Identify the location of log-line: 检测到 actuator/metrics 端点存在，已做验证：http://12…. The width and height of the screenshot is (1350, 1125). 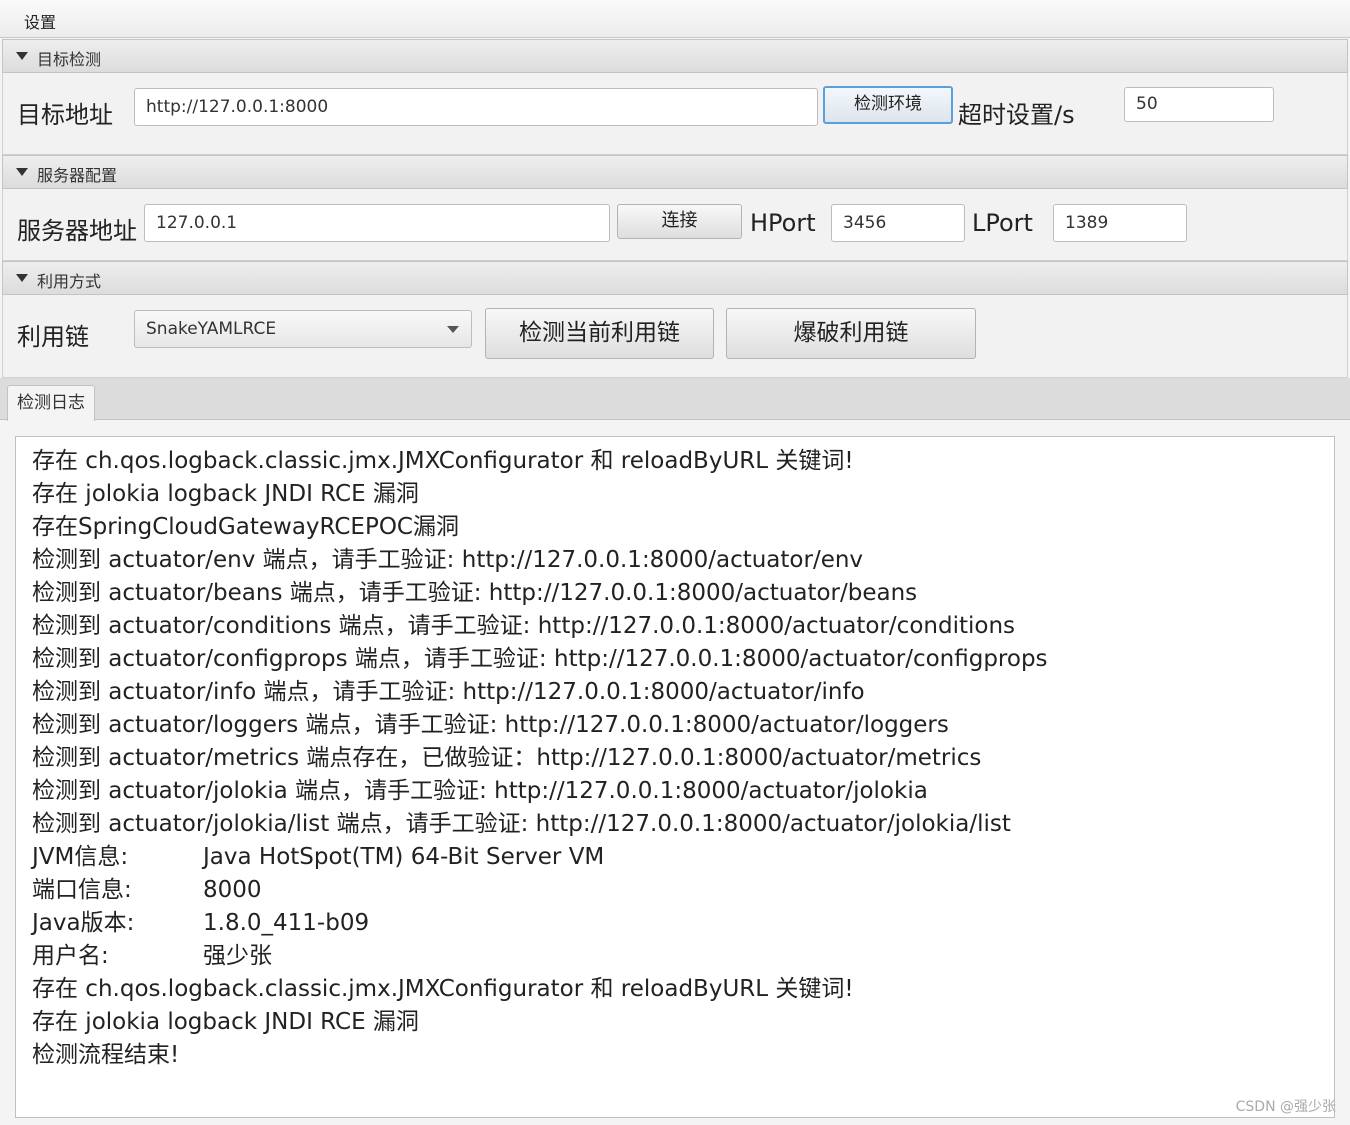
(507, 758).